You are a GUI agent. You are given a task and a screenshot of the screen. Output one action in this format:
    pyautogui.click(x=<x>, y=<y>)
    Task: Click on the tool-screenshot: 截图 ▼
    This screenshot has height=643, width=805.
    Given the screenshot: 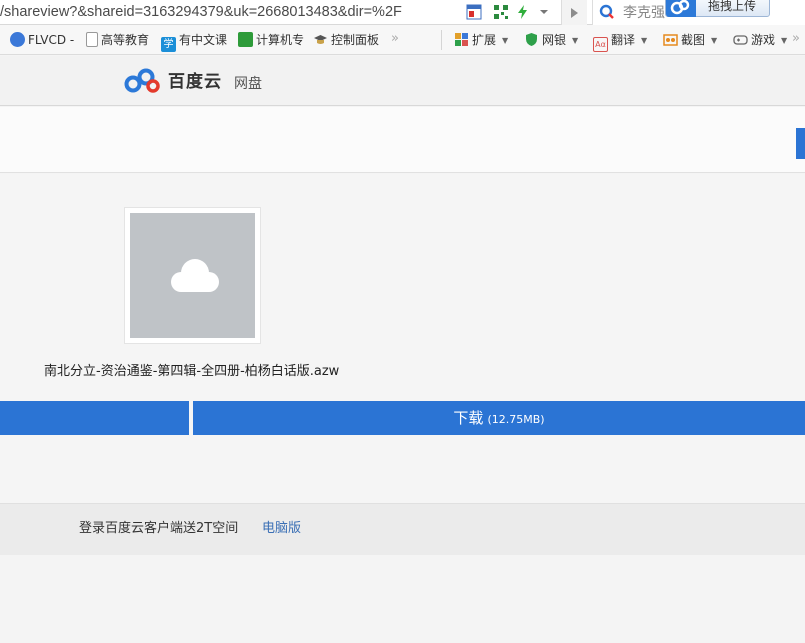 What is the action you would take?
    pyautogui.click(x=690, y=40)
    